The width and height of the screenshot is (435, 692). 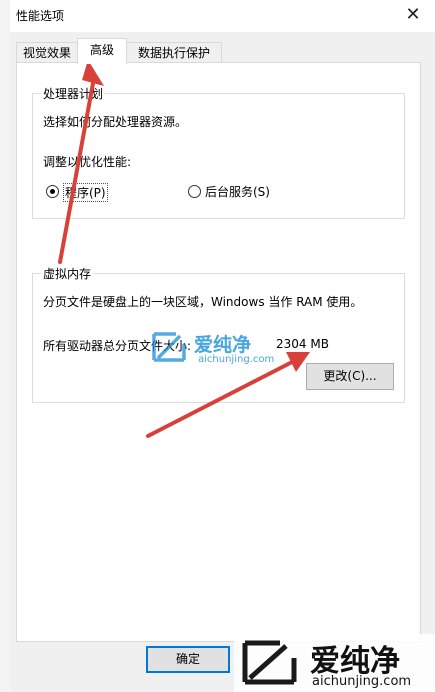 What do you see at coordinates (228, 395) in the screenshot?
I see `arrow-to-change-button` at bounding box center [228, 395].